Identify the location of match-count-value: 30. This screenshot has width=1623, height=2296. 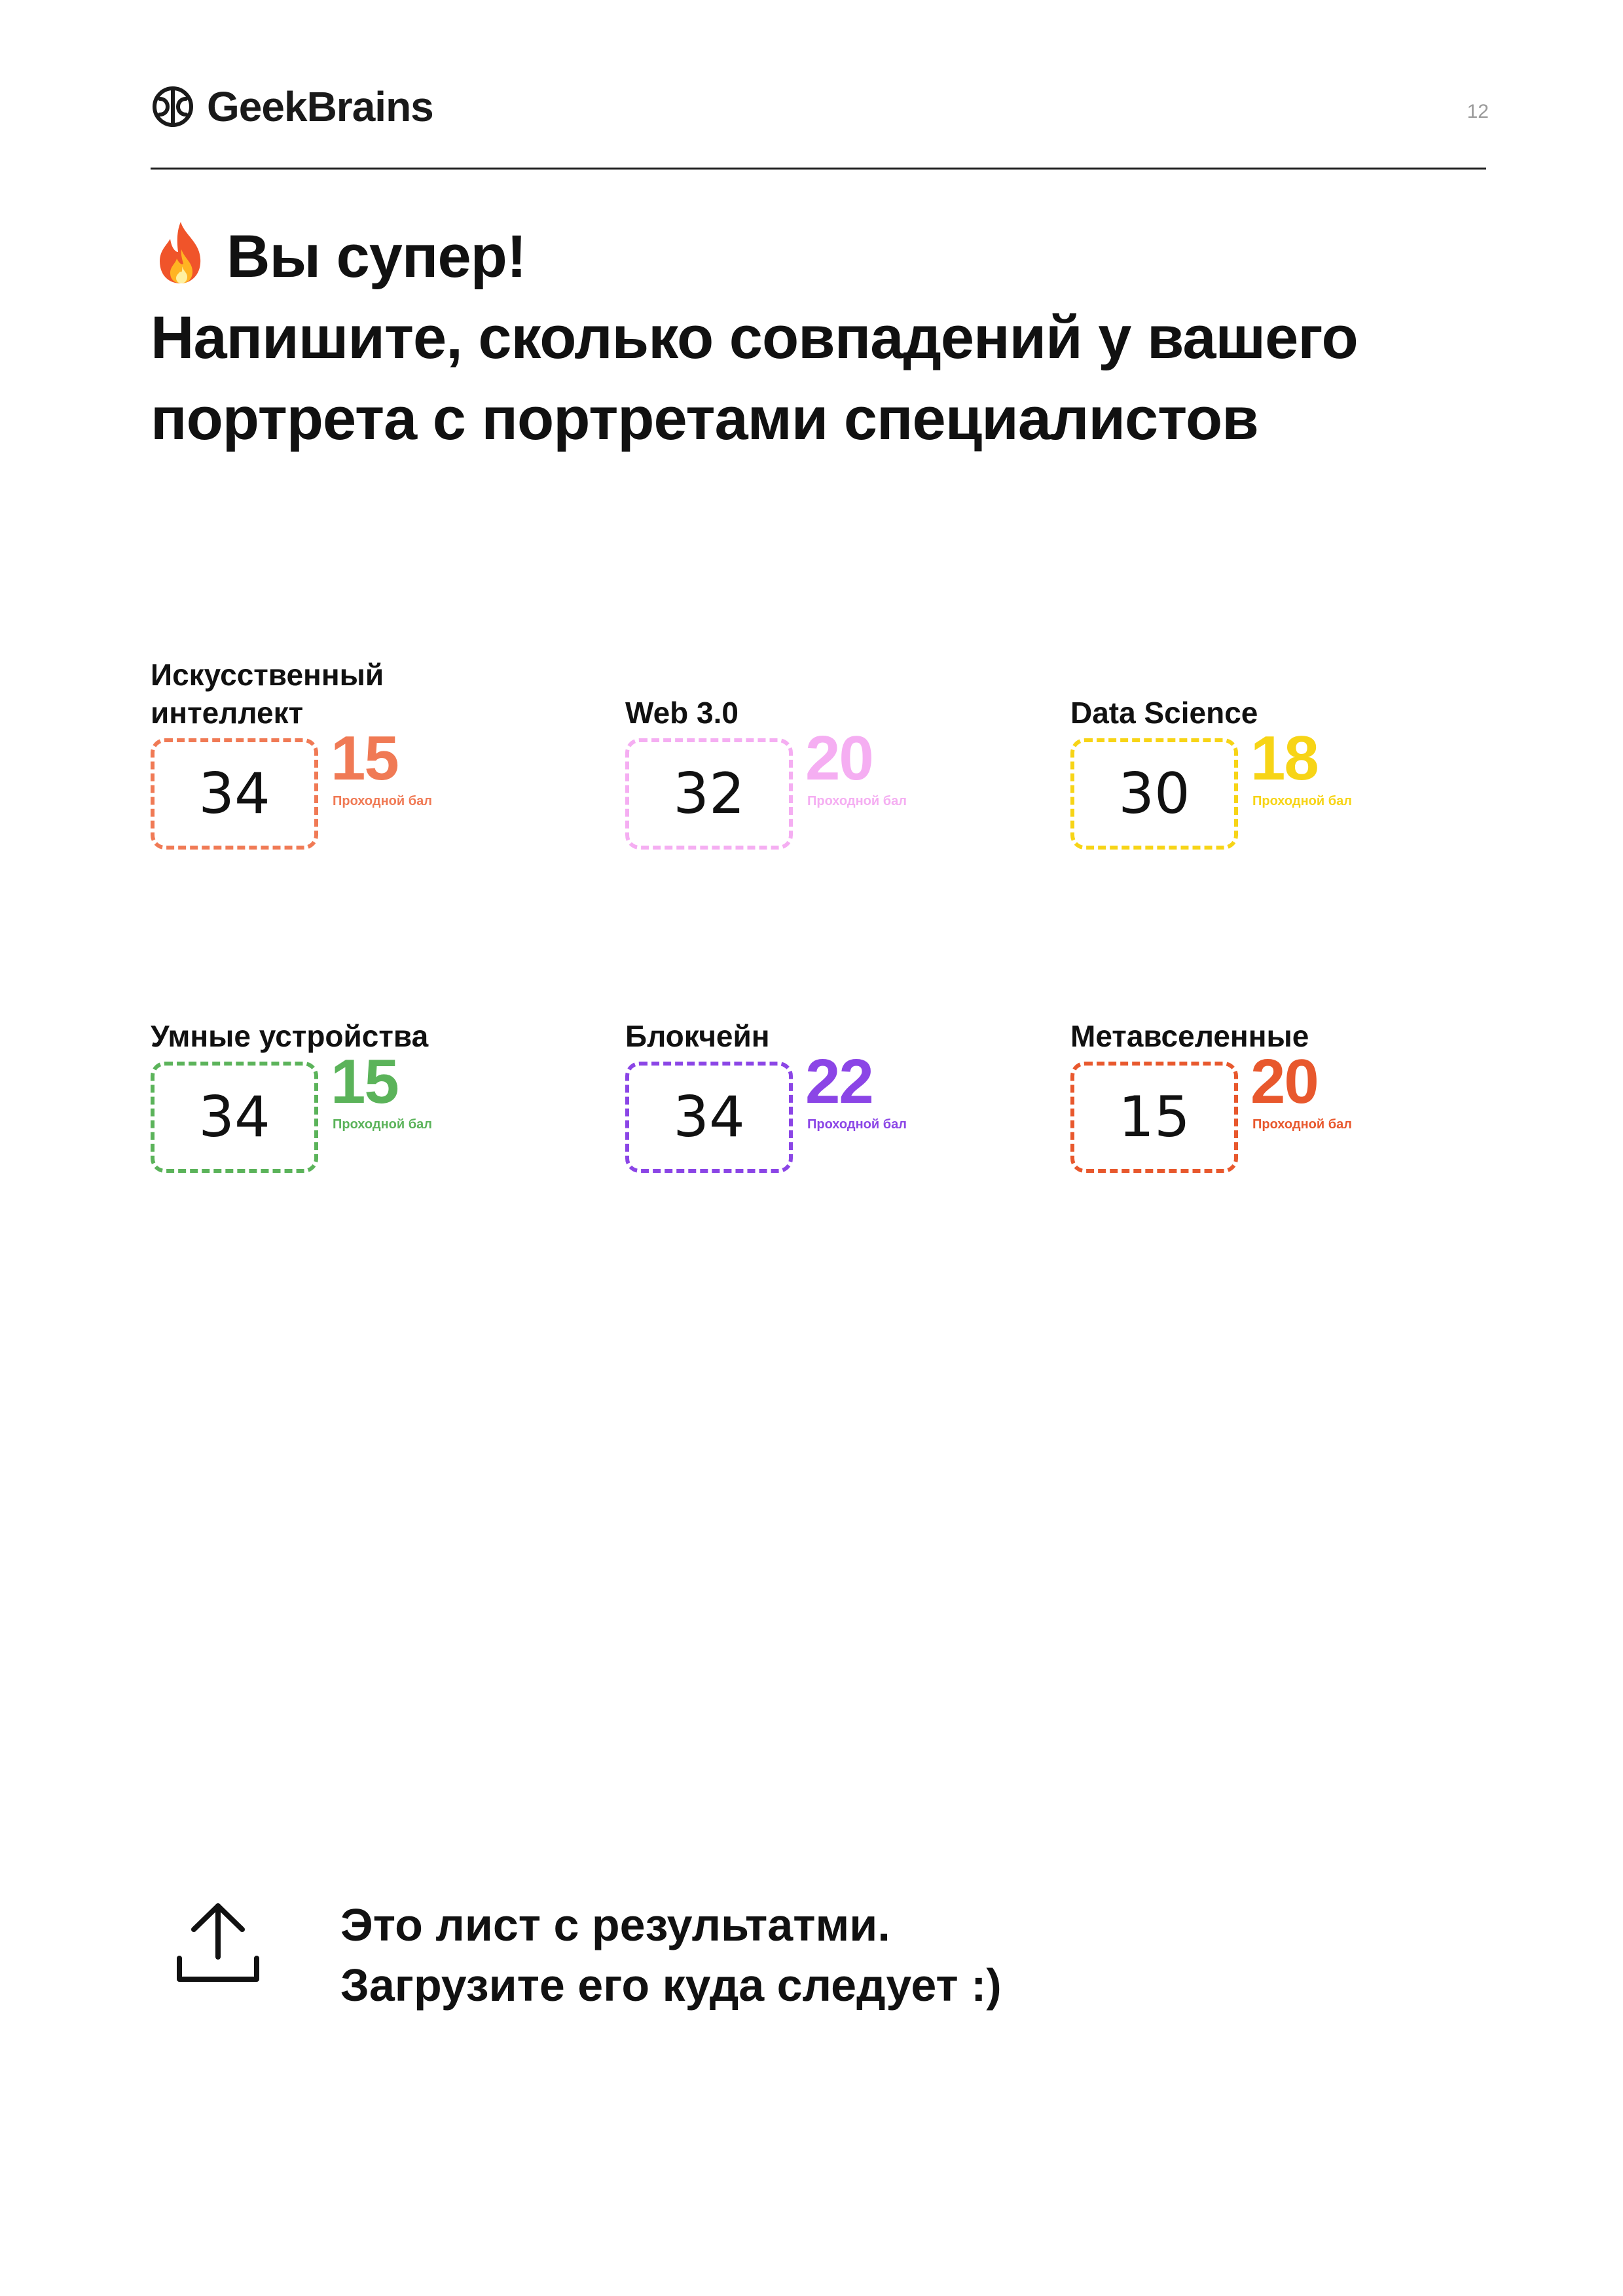
(1154, 794).